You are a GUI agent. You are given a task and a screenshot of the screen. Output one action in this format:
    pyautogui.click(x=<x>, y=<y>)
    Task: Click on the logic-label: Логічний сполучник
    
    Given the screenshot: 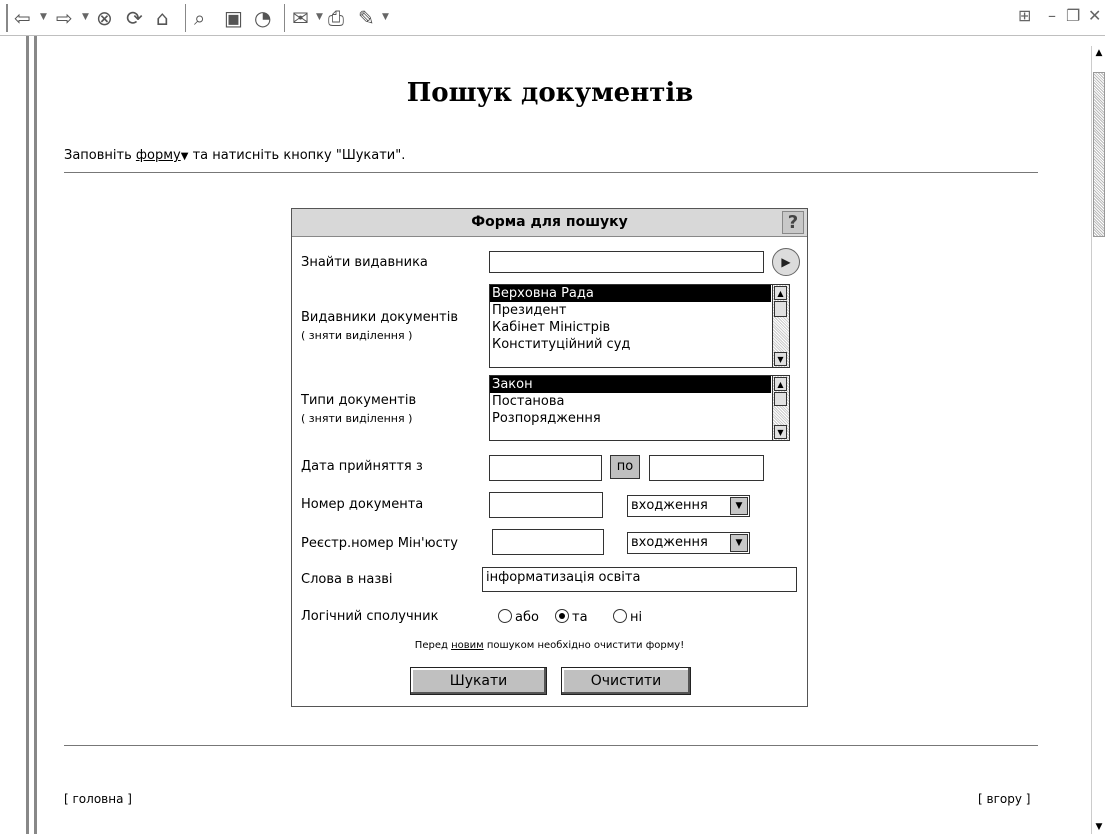 What is the action you would take?
    pyautogui.click(x=370, y=616)
    